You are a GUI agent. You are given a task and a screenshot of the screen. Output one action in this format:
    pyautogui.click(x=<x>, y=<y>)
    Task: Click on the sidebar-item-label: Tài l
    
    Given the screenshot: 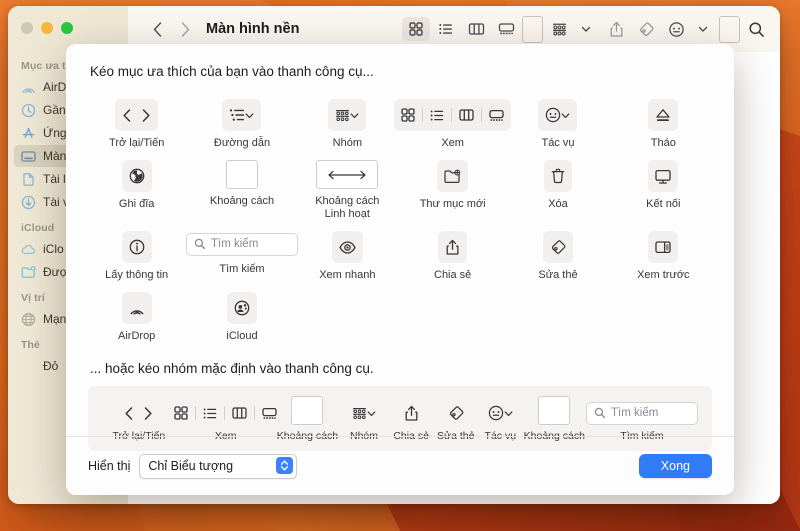 What is the action you would take?
    pyautogui.click(x=54, y=179)
    